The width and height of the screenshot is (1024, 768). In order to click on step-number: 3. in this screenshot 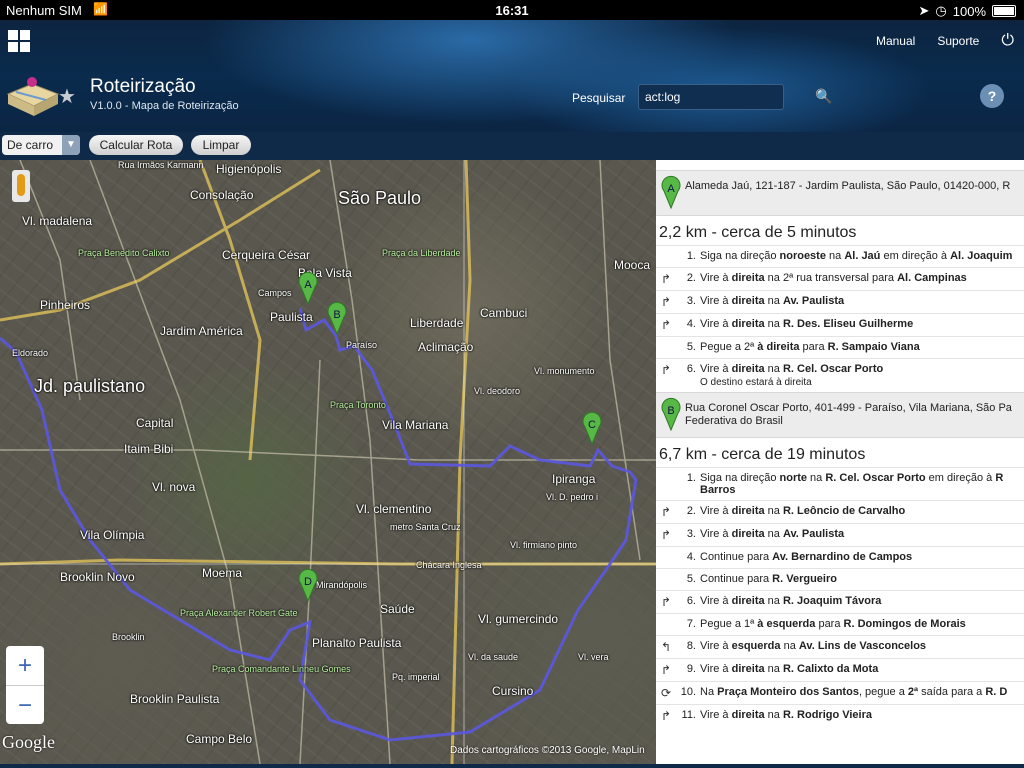, I will do `click(691, 301)`.